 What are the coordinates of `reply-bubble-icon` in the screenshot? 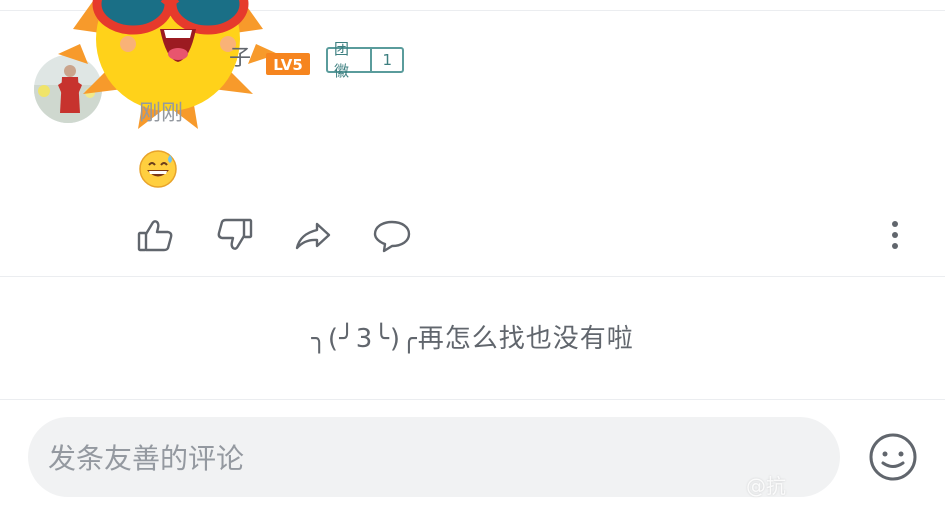 It's located at (392, 236).